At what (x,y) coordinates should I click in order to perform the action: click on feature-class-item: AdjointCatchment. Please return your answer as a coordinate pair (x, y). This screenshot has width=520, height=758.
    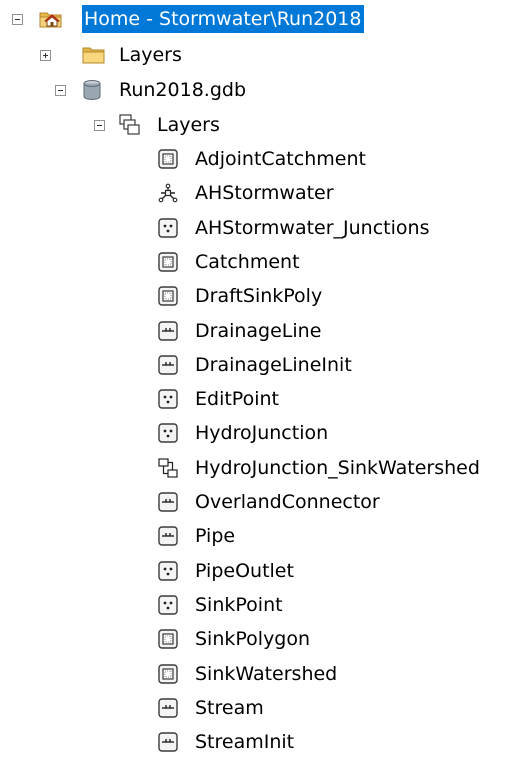
    Looking at the image, I should click on (260, 159).